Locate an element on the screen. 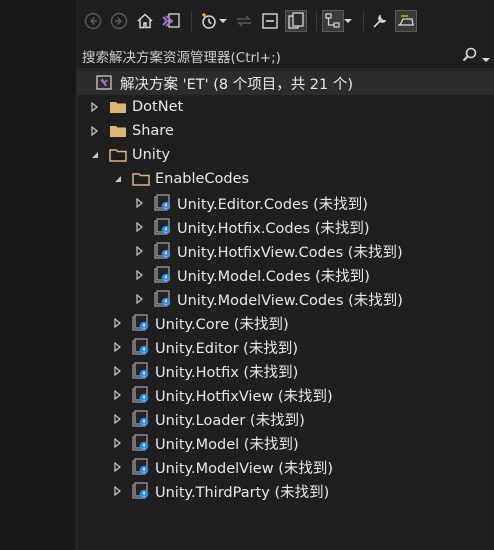 This screenshot has width=494, height=550. tree-item-project: Unity.Hotfix (未找到) is located at coordinates (204, 371).